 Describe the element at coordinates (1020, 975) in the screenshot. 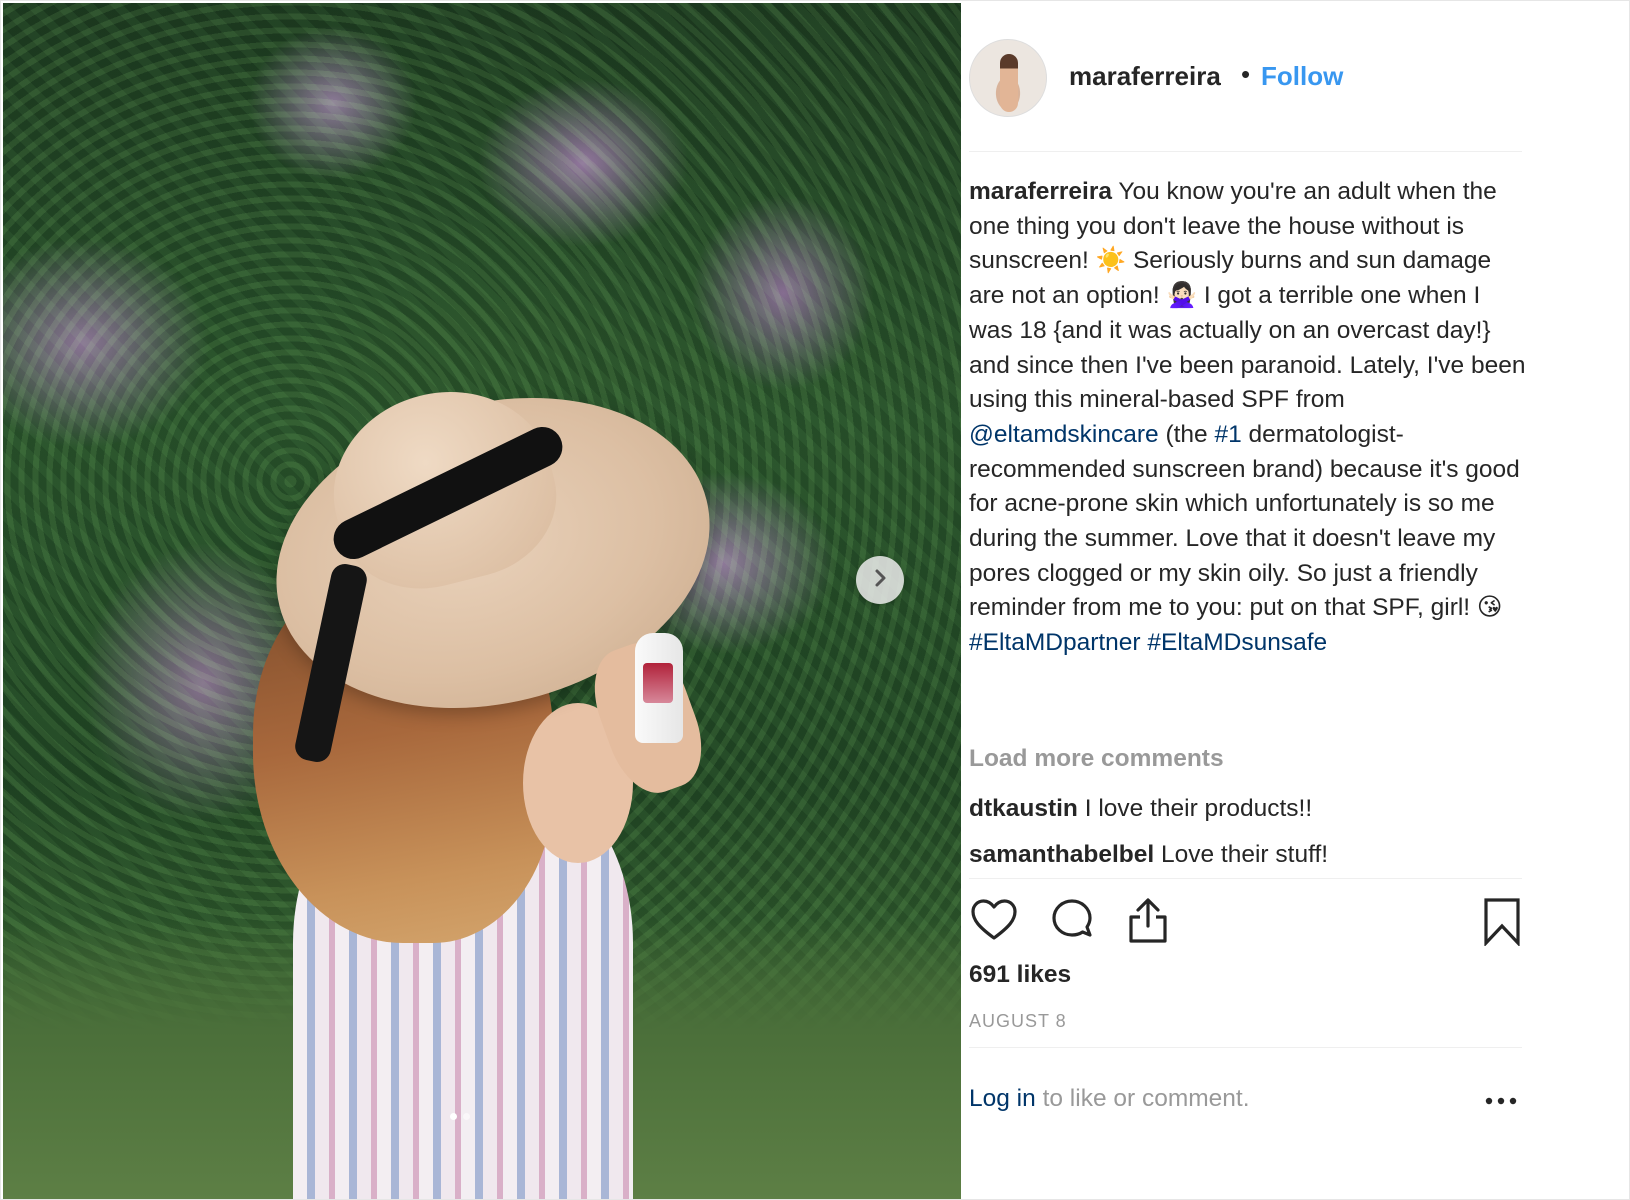

I see `likes-count: 691 likes` at that location.